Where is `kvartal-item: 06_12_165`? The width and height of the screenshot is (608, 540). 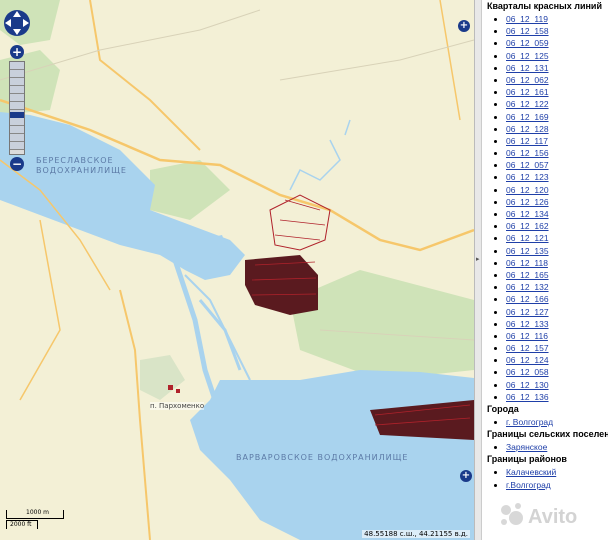 kvartal-item: 06_12_165 is located at coordinates (557, 275).